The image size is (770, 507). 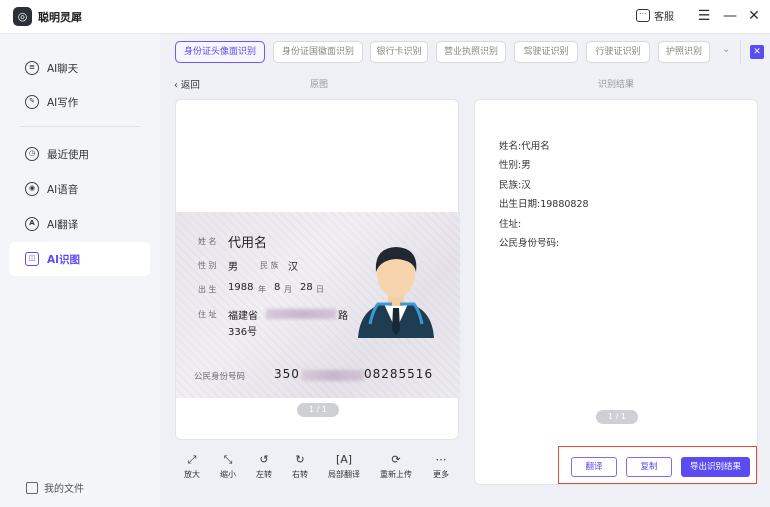 I want to click on sidebar-item-ai-writing: ✎ AI写作, so click(x=79, y=102).